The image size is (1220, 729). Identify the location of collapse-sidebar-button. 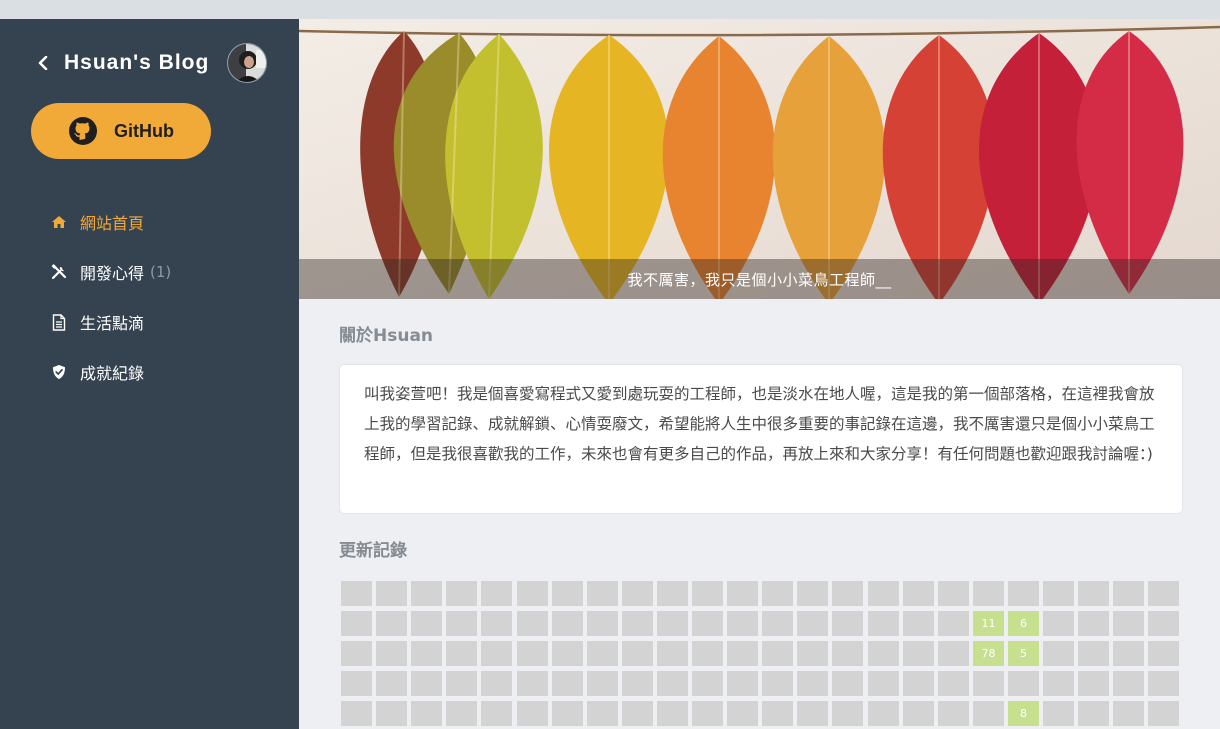
(43, 63).